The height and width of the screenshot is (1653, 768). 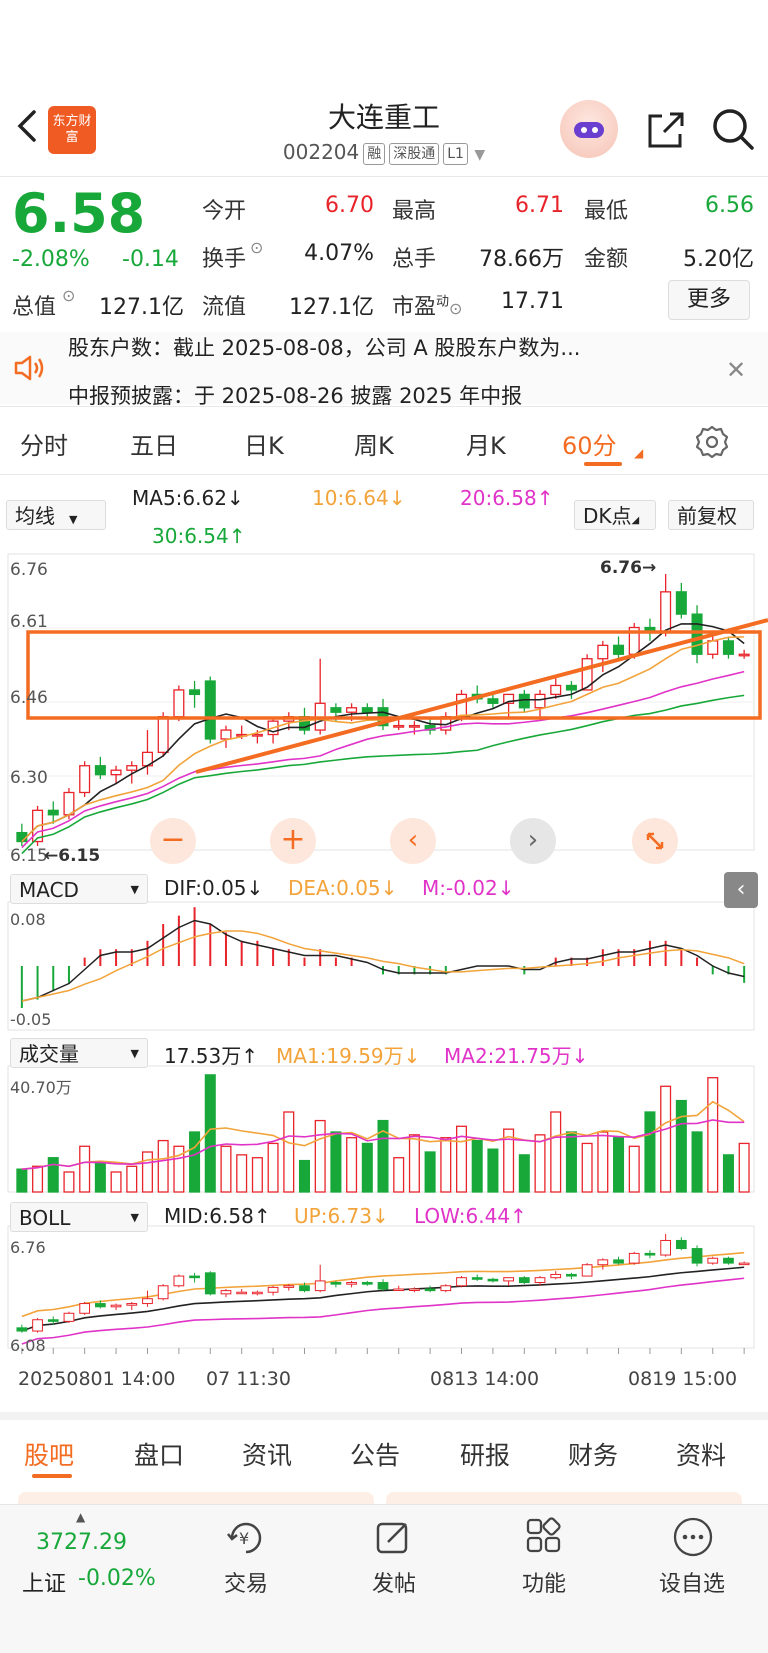 I want to click on zoom-out-button: −, so click(x=173, y=841).